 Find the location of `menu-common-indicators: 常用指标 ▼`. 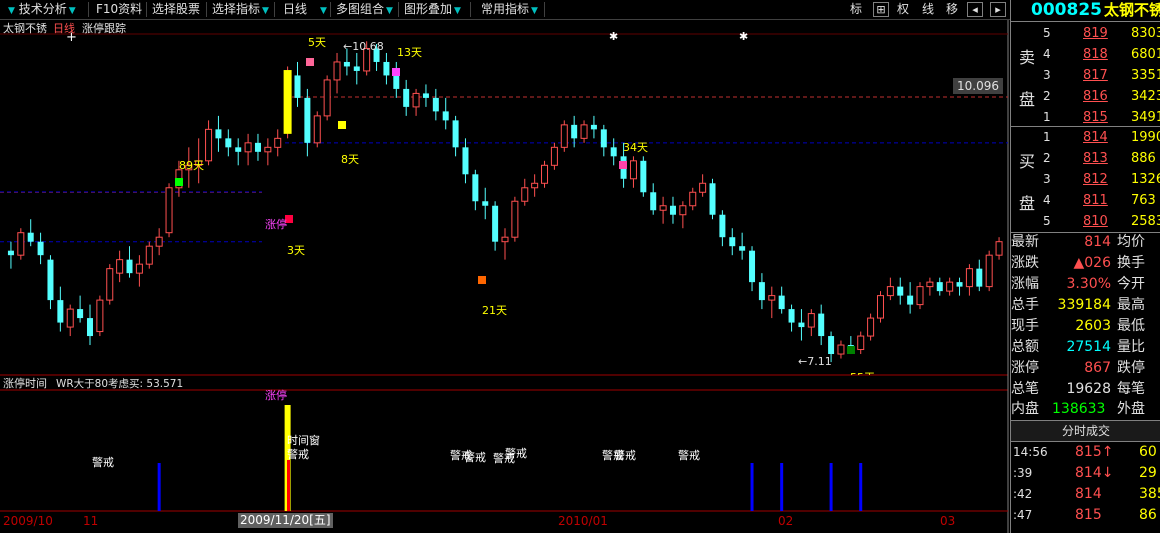

menu-common-indicators: 常用指标 ▼ is located at coordinates (509, 9).